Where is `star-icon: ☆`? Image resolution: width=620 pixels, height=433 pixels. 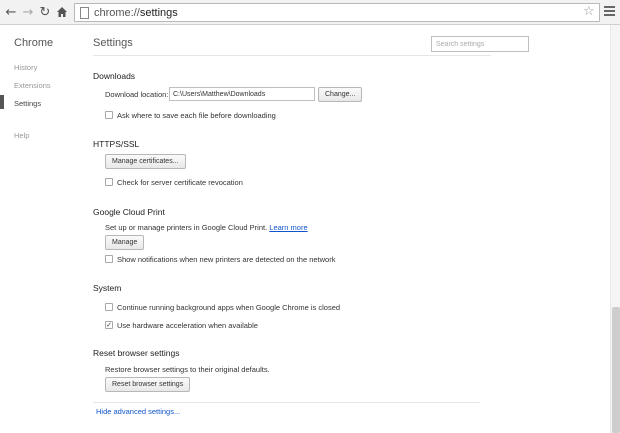 star-icon: ☆ is located at coordinates (589, 11).